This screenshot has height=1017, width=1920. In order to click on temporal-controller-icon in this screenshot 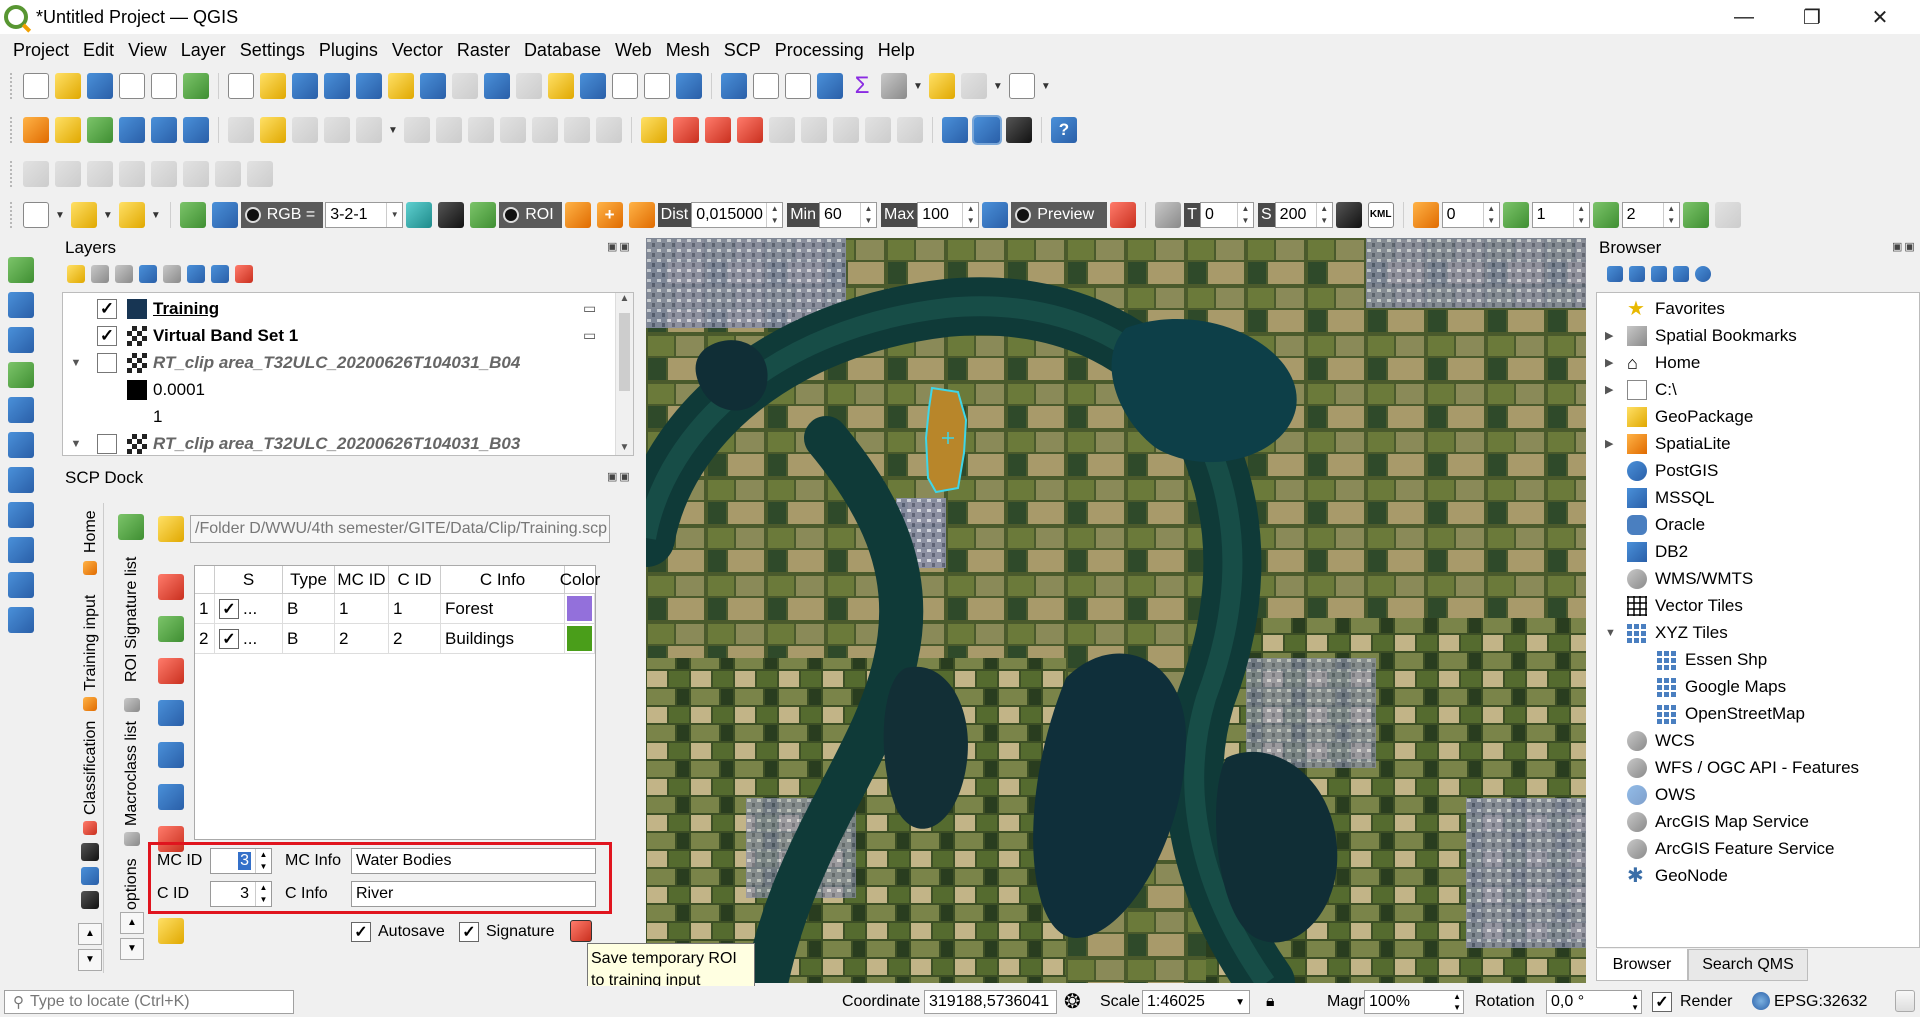, I will do `click(657, 86)`.